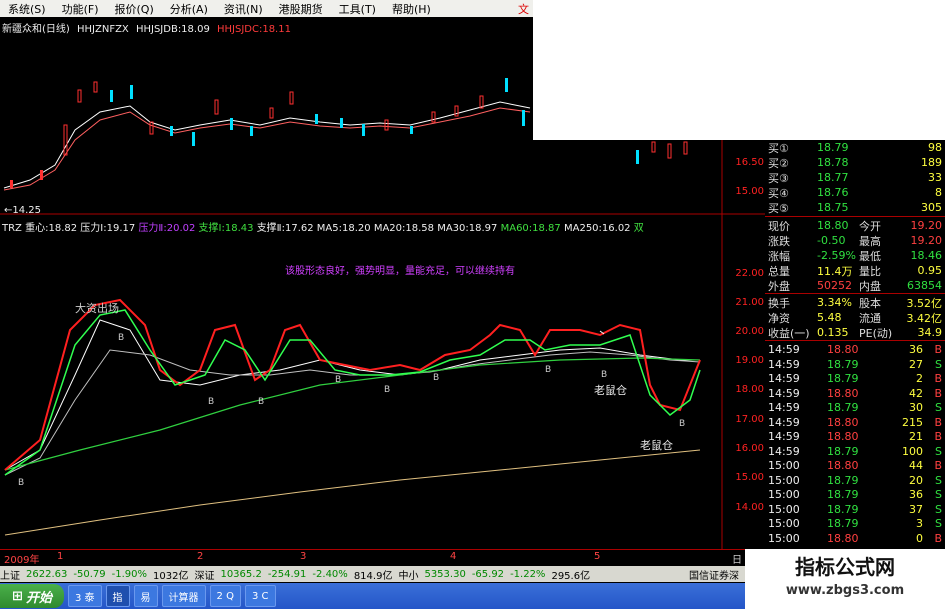  Describe the element at coordinates (749, 191) in the screenshot. I see `upper-tick-1500: 15.00` at that location.